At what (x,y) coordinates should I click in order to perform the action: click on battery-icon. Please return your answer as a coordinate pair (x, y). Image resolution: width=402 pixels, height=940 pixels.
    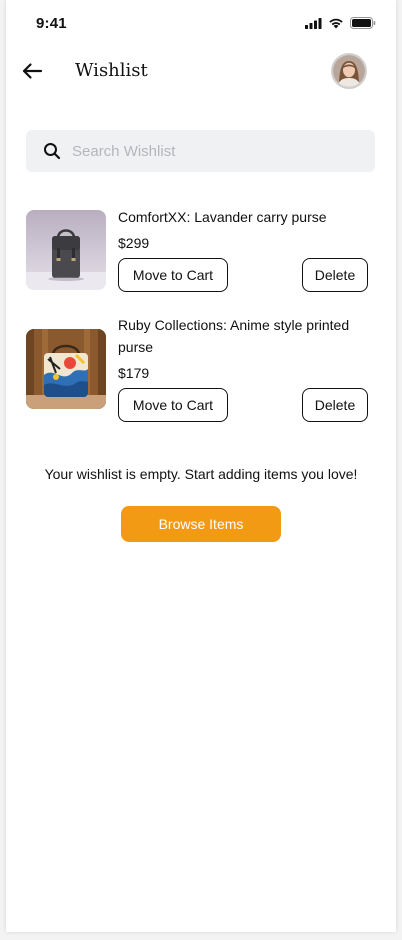
    Looking at the image, I should click on (363, 23).